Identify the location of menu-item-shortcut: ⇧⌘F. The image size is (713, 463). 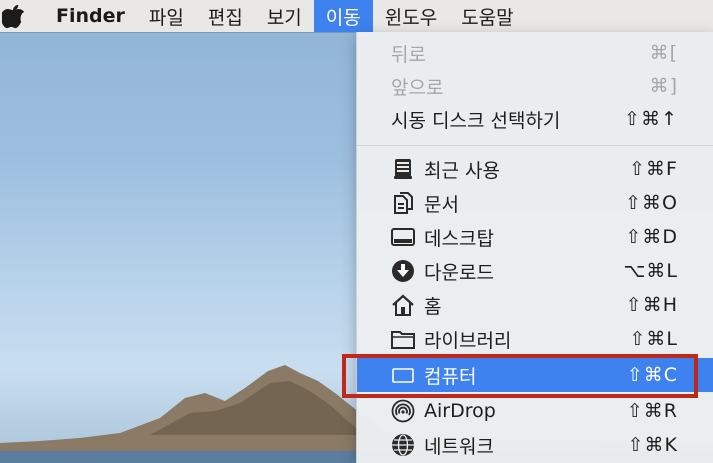
(653, 169).